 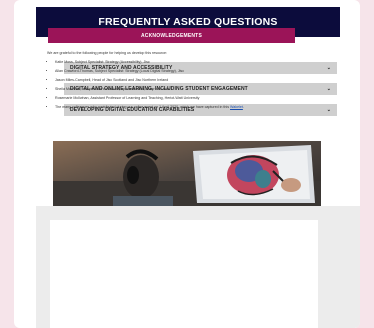 I want to click on list-item-suffix: ., so click(x=243, y=106).